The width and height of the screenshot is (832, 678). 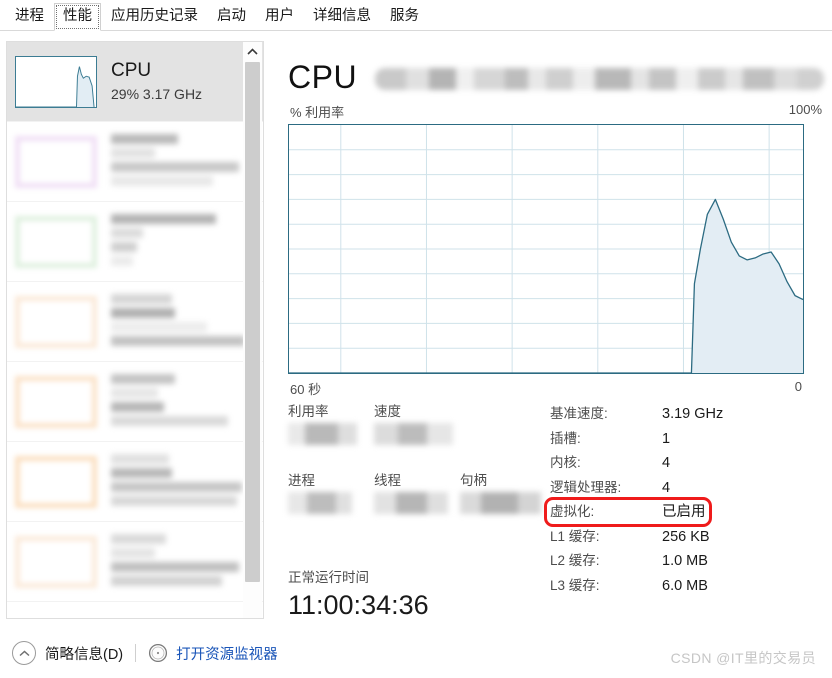 What do you see at coordinates (599, 79) in the screenshot?
I see `cpu-model-name-redacted` at bounding box center [599, 79].